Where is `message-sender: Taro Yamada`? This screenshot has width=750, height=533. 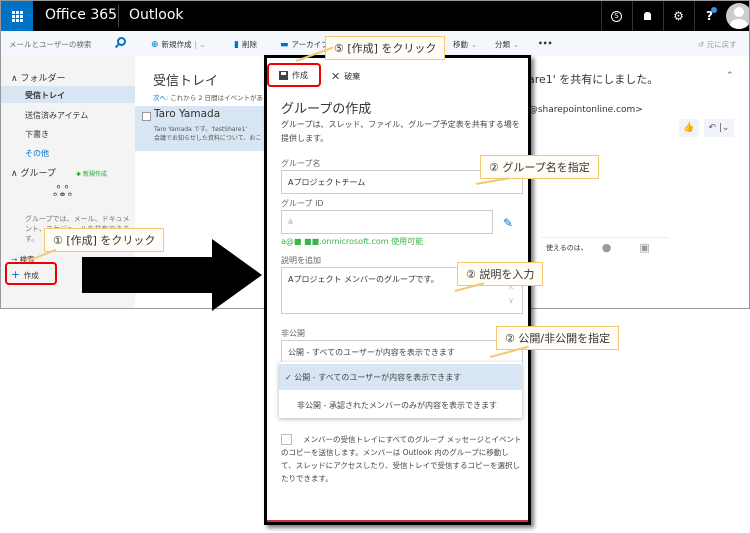
message-sender: Taro Yamada is located at coordinates (187, 114).